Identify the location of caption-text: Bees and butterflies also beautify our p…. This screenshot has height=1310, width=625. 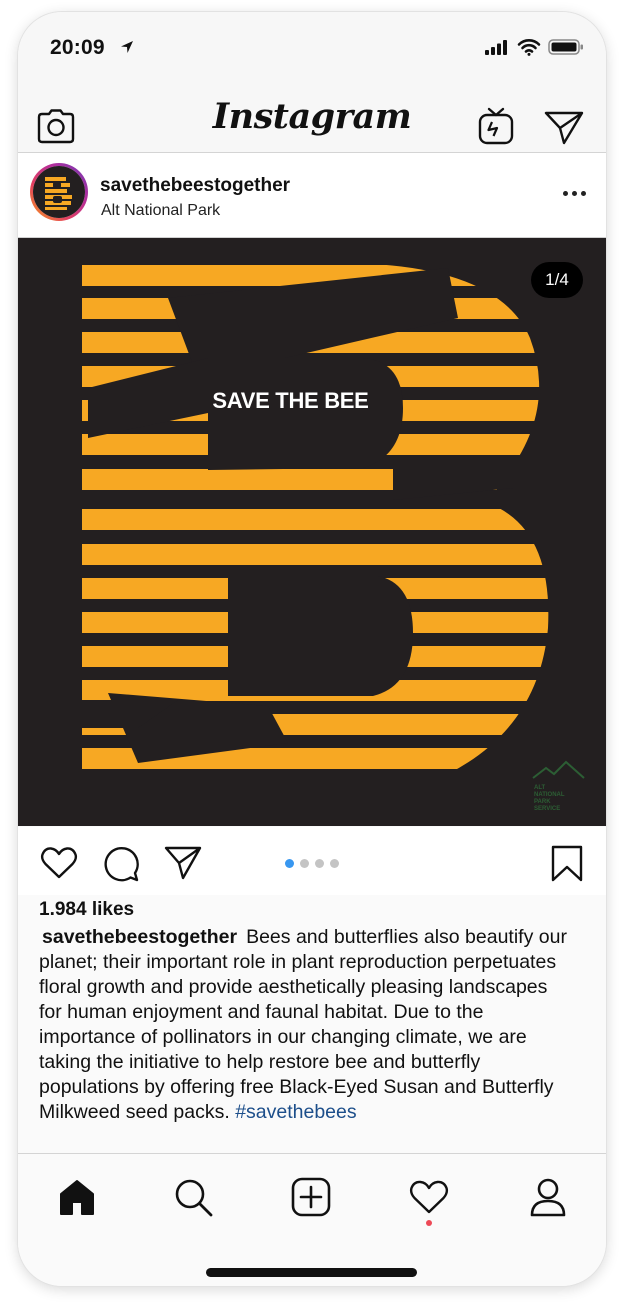
(303, 1024).